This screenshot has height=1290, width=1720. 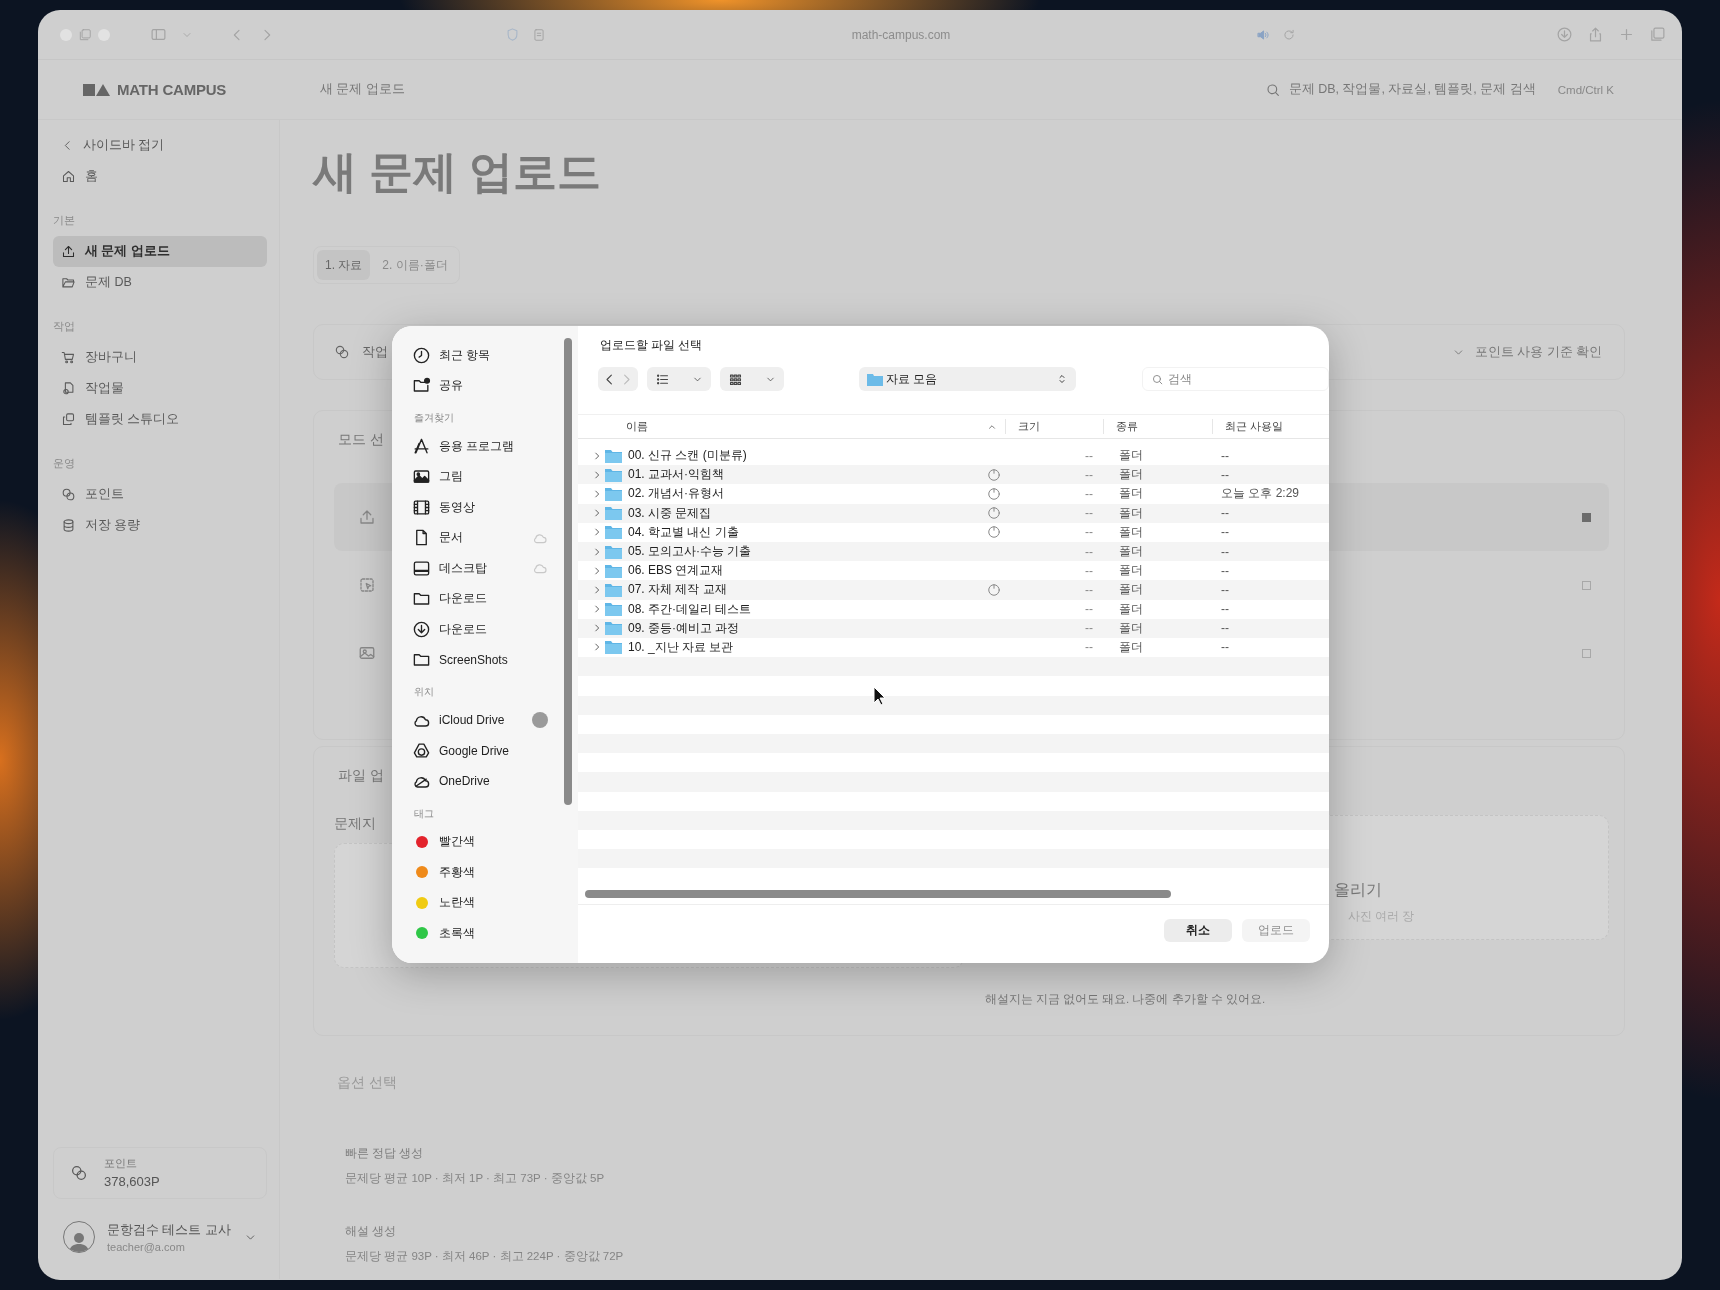 What do you see at coordinates (495, 750) in the screenshot?
I see `sidebar-item: Google Drive` at bounding box center [495, 750].